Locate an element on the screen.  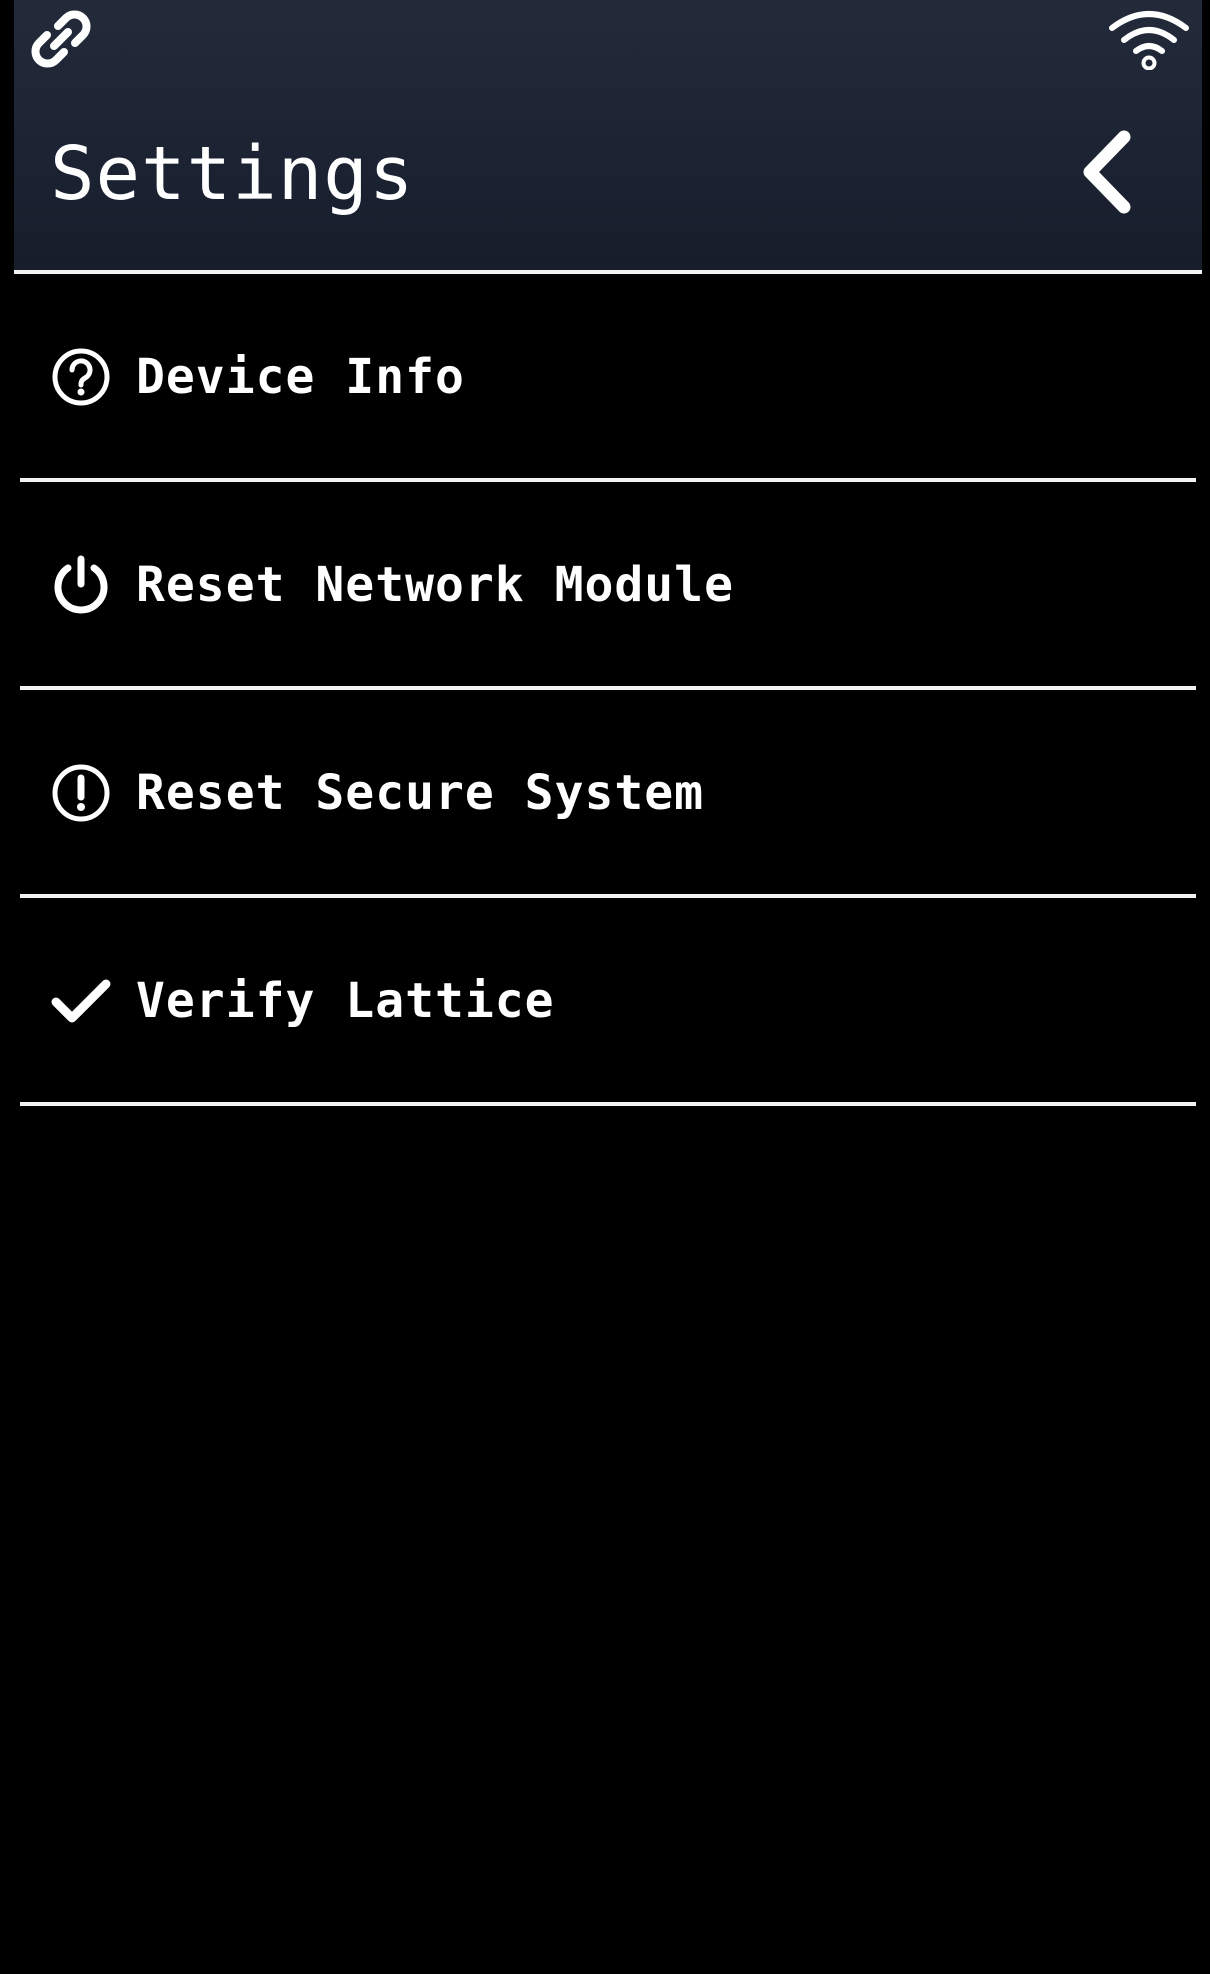
menu-item-device-info: Device Info is located at coordinates (608, 376).